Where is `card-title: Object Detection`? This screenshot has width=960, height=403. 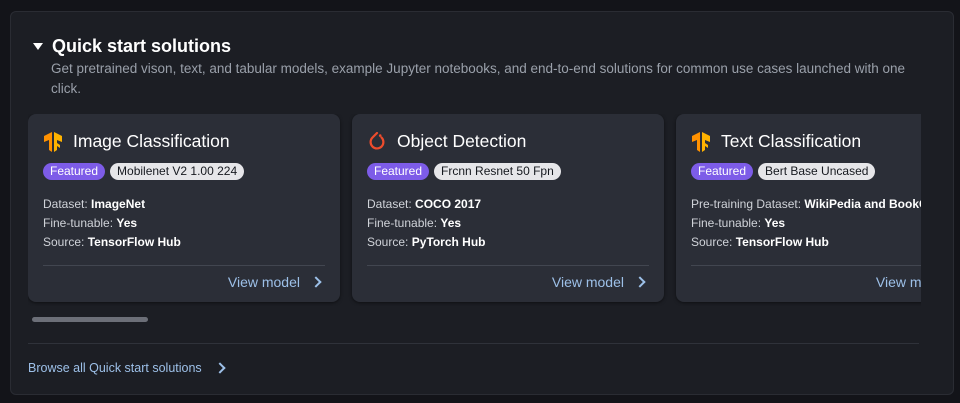
card-title: Object Detection is located at coordinates (462, 141).